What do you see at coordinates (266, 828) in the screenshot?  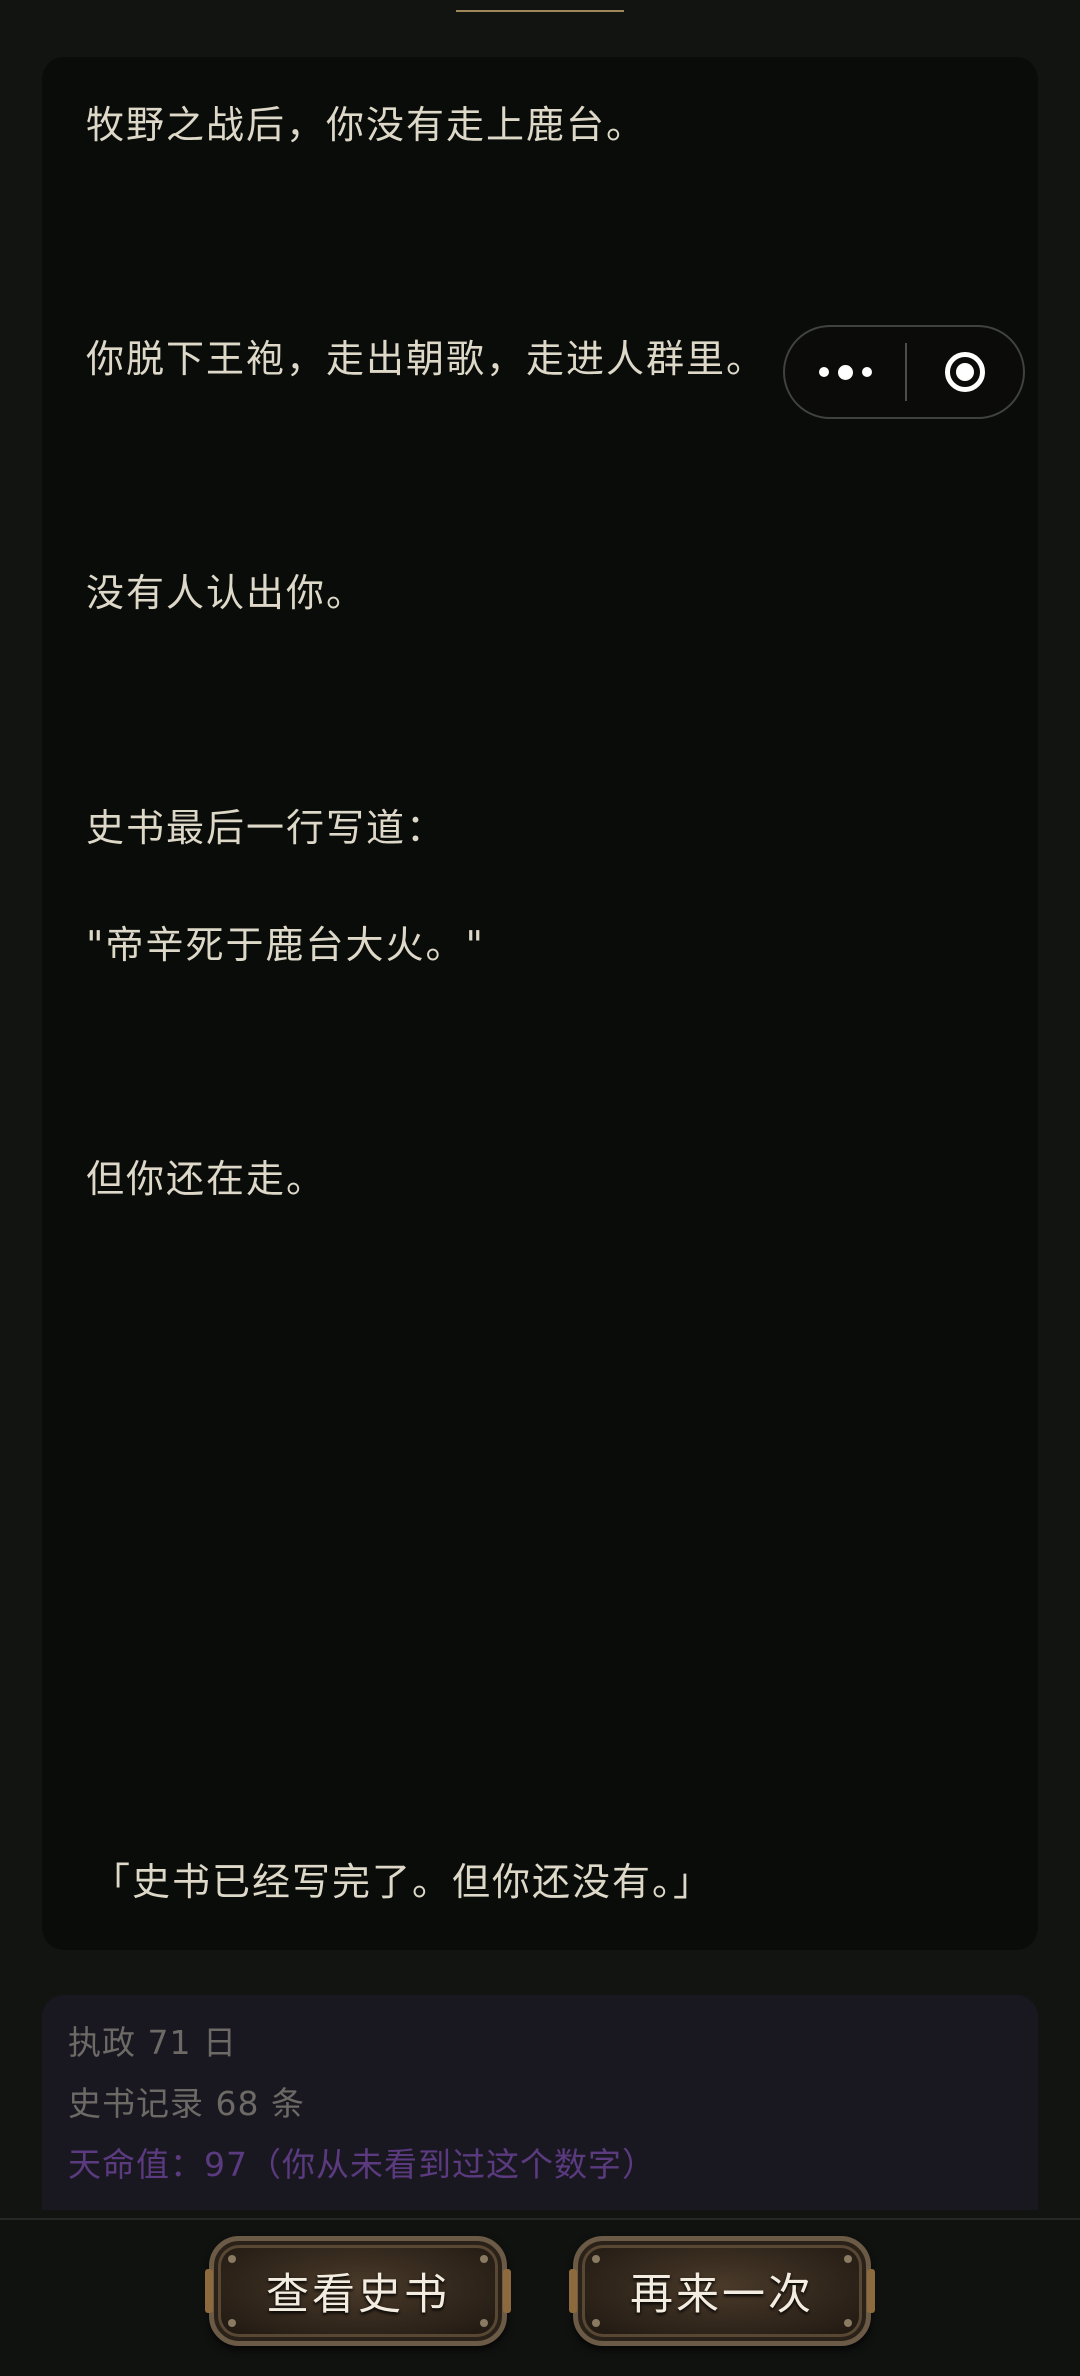 I see `story-line: 史书最后一行写道：` at bounding box center [266, 828].